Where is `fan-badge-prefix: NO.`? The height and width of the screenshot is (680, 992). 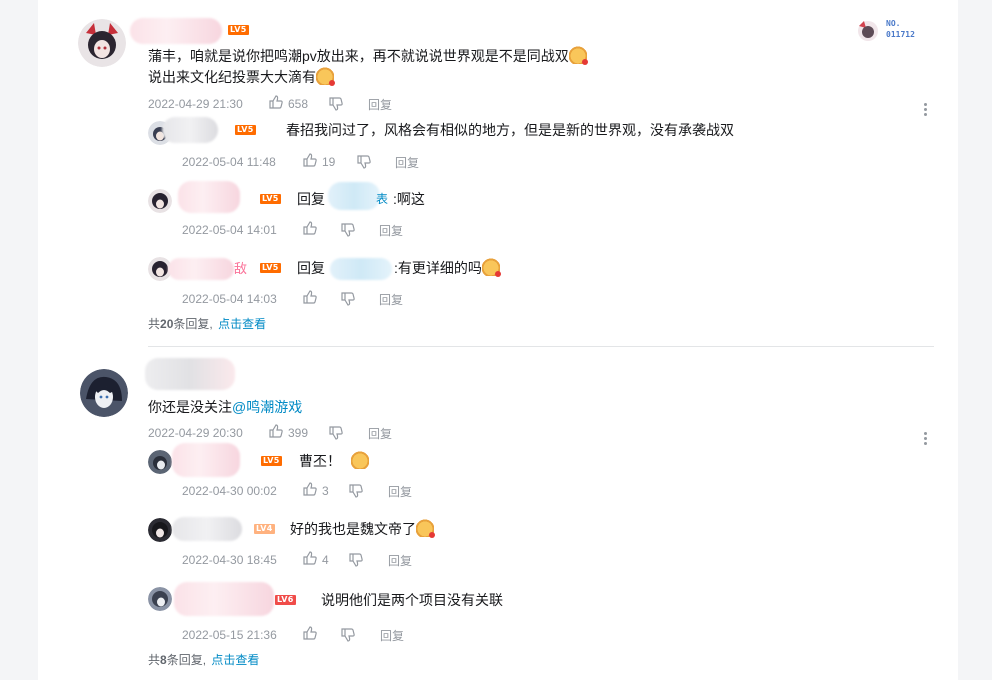 fan-badge-prefix: NO. is located at coordinates (893, 23).